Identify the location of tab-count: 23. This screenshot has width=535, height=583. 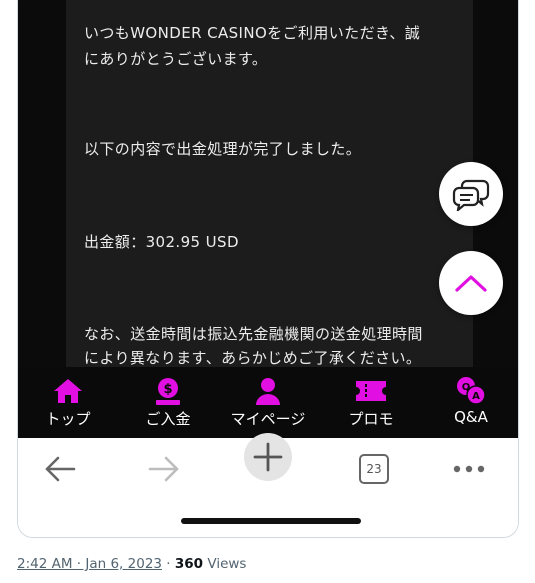
(374, 469).